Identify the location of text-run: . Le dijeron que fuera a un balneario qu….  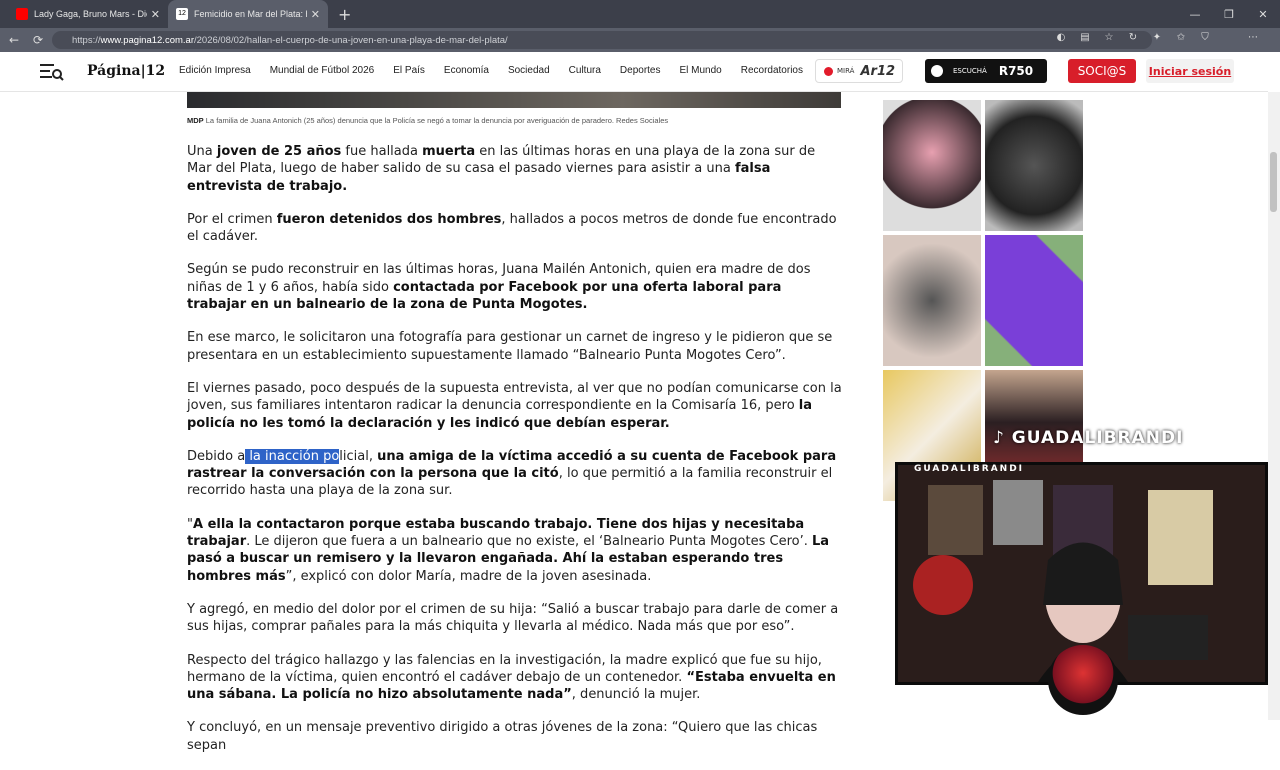
(529, 542).